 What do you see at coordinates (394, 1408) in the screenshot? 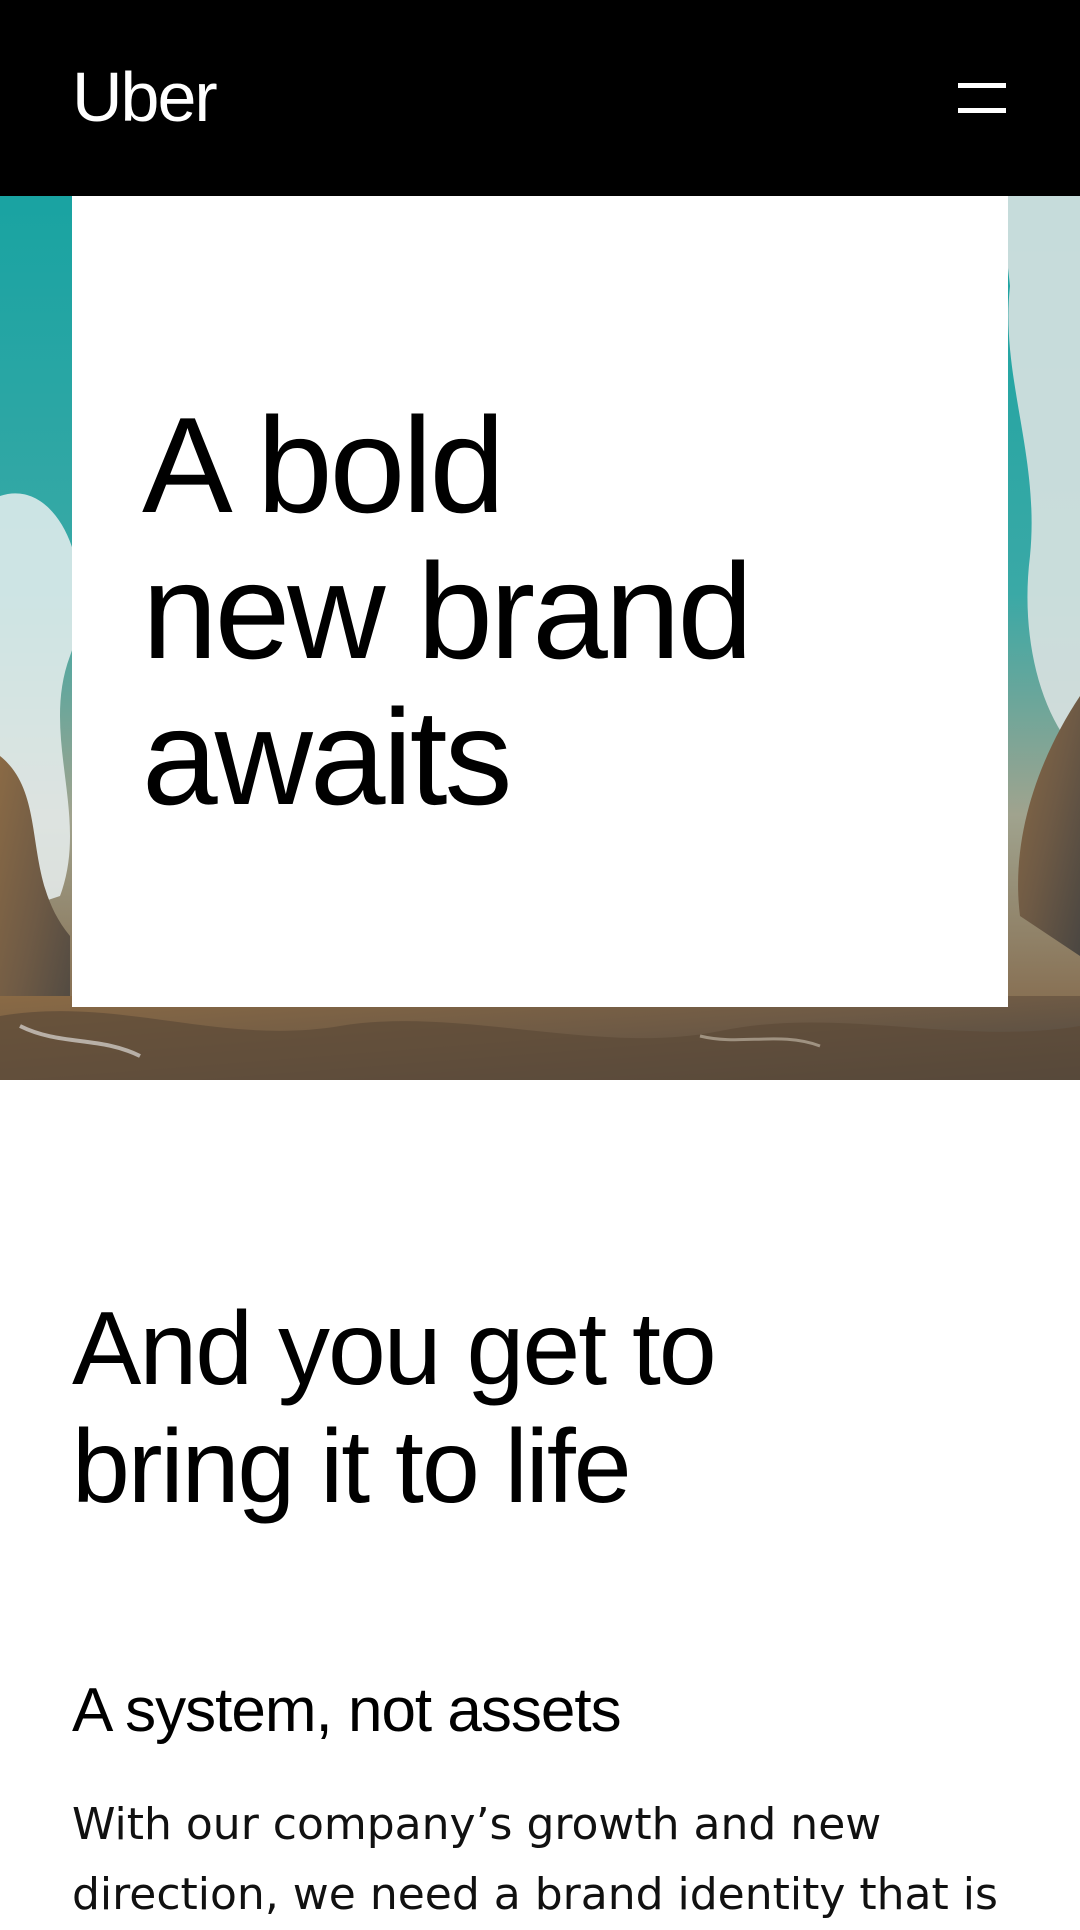
I see `section-title: And you get to bring it to life` at bounding box center [394, 1408].